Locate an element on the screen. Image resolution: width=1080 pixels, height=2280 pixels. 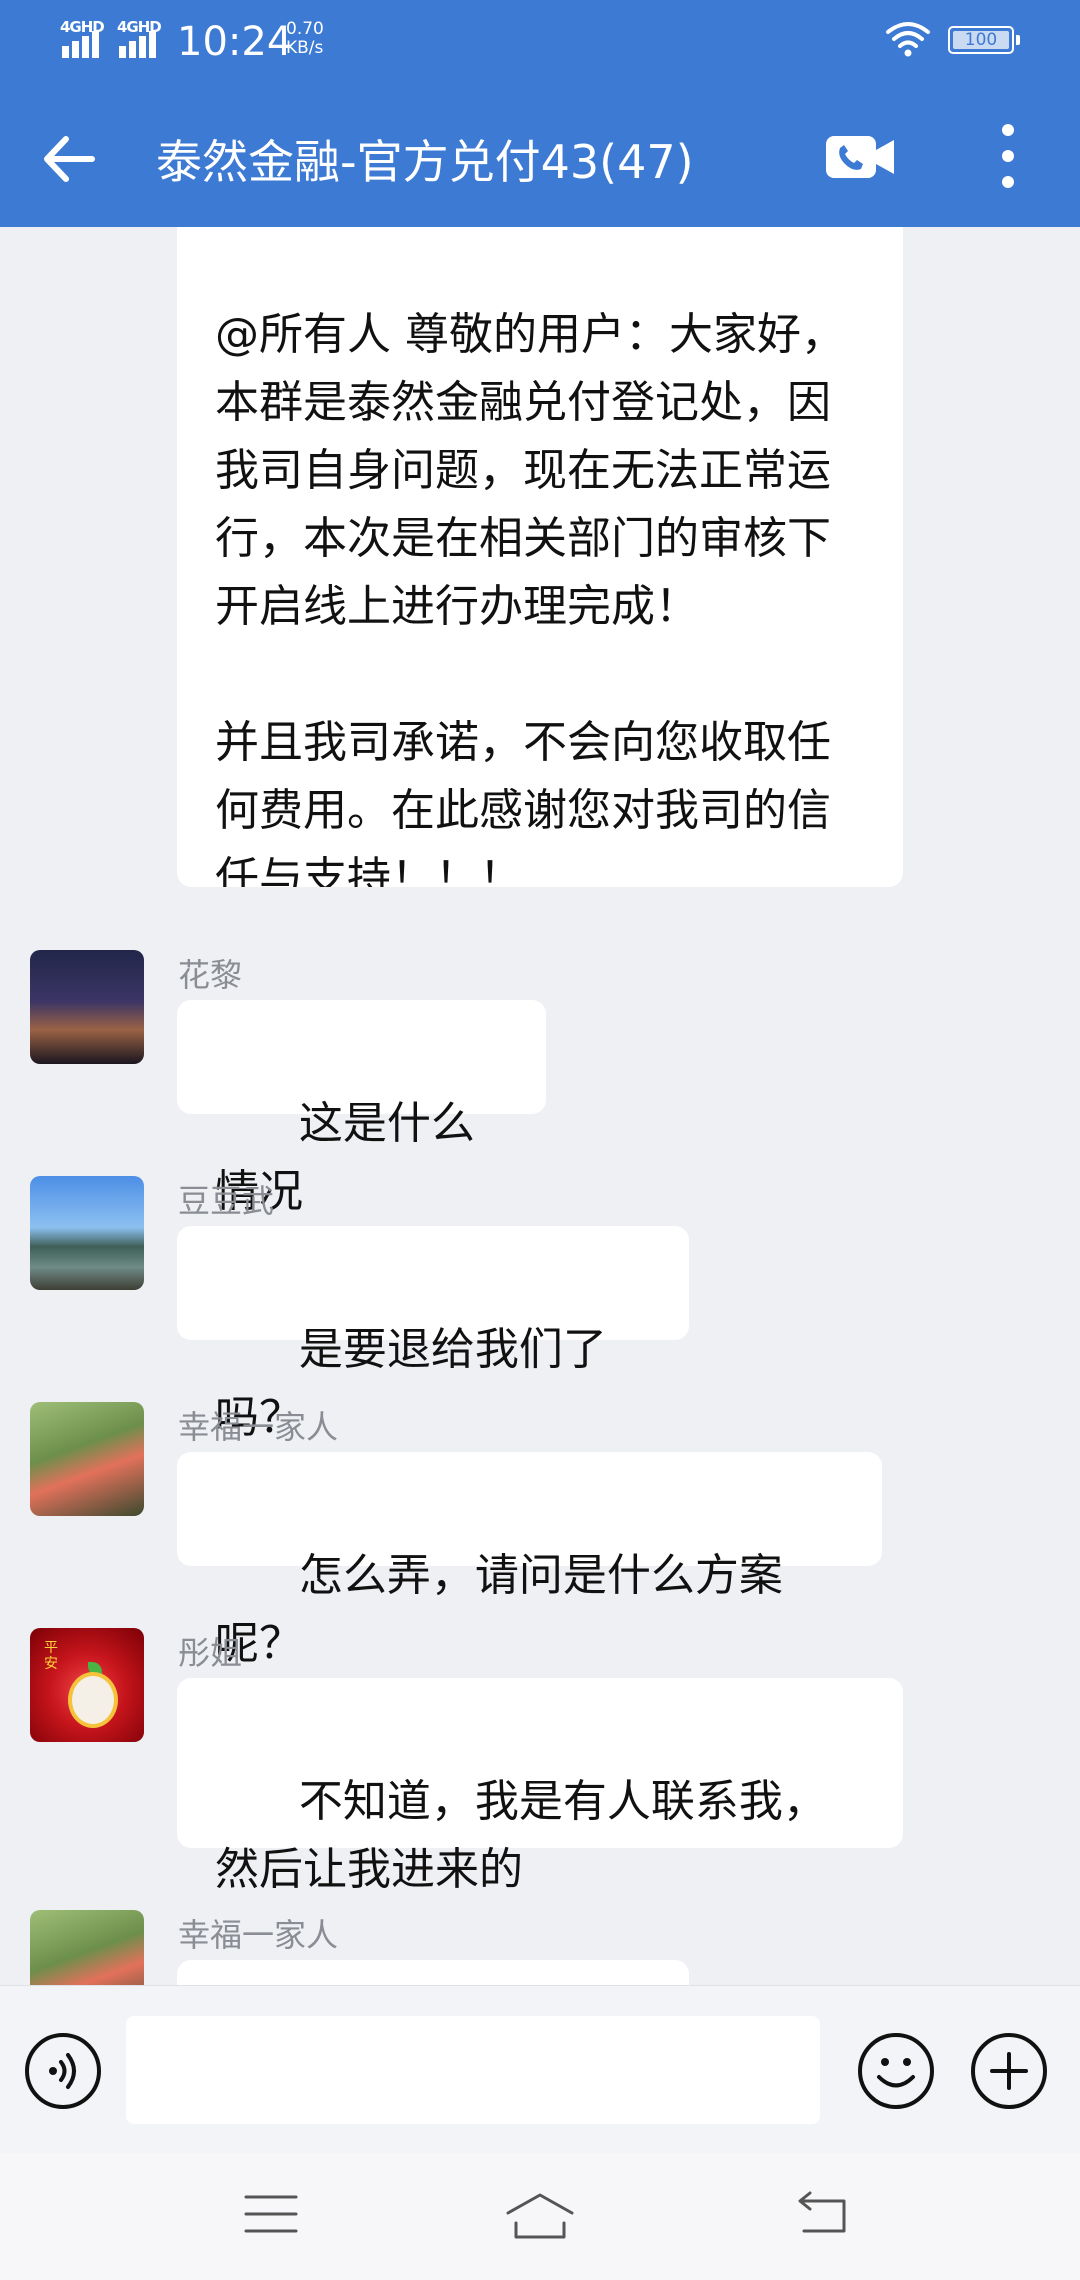
navigation-bar is located at coordinates (540, 2216).